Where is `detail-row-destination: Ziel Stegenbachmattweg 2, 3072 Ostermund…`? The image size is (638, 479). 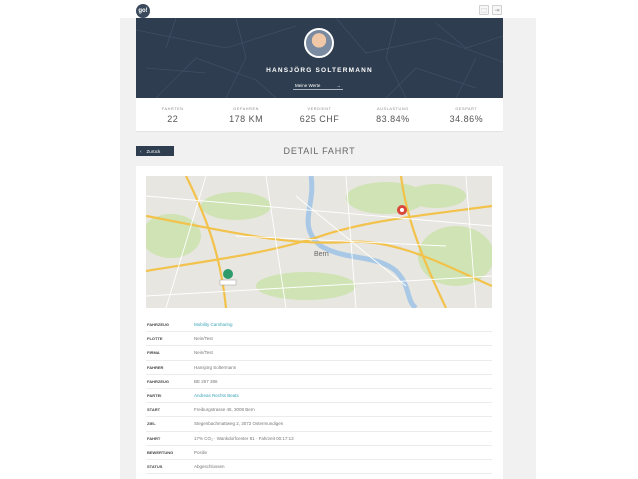 detail-row-destination: Ziel Stegenbachmattweg 2, 3072 Ostermund… is located at coordinates (319, 424).